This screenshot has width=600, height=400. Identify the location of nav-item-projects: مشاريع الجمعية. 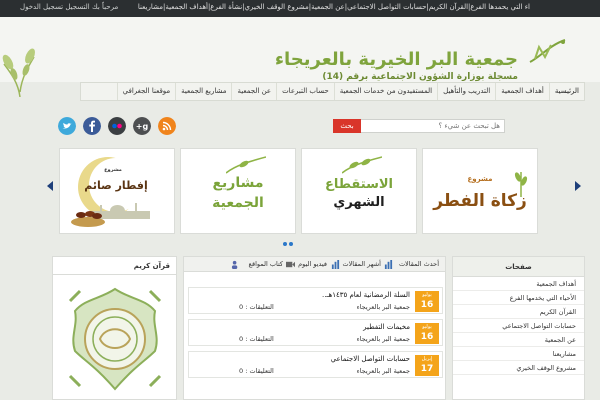
(203, 91).